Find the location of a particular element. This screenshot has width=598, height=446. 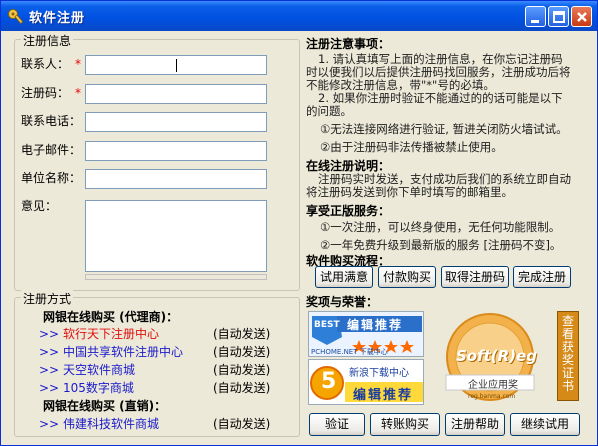

award-sina-num: 5 is located at coordinates (329, 381).